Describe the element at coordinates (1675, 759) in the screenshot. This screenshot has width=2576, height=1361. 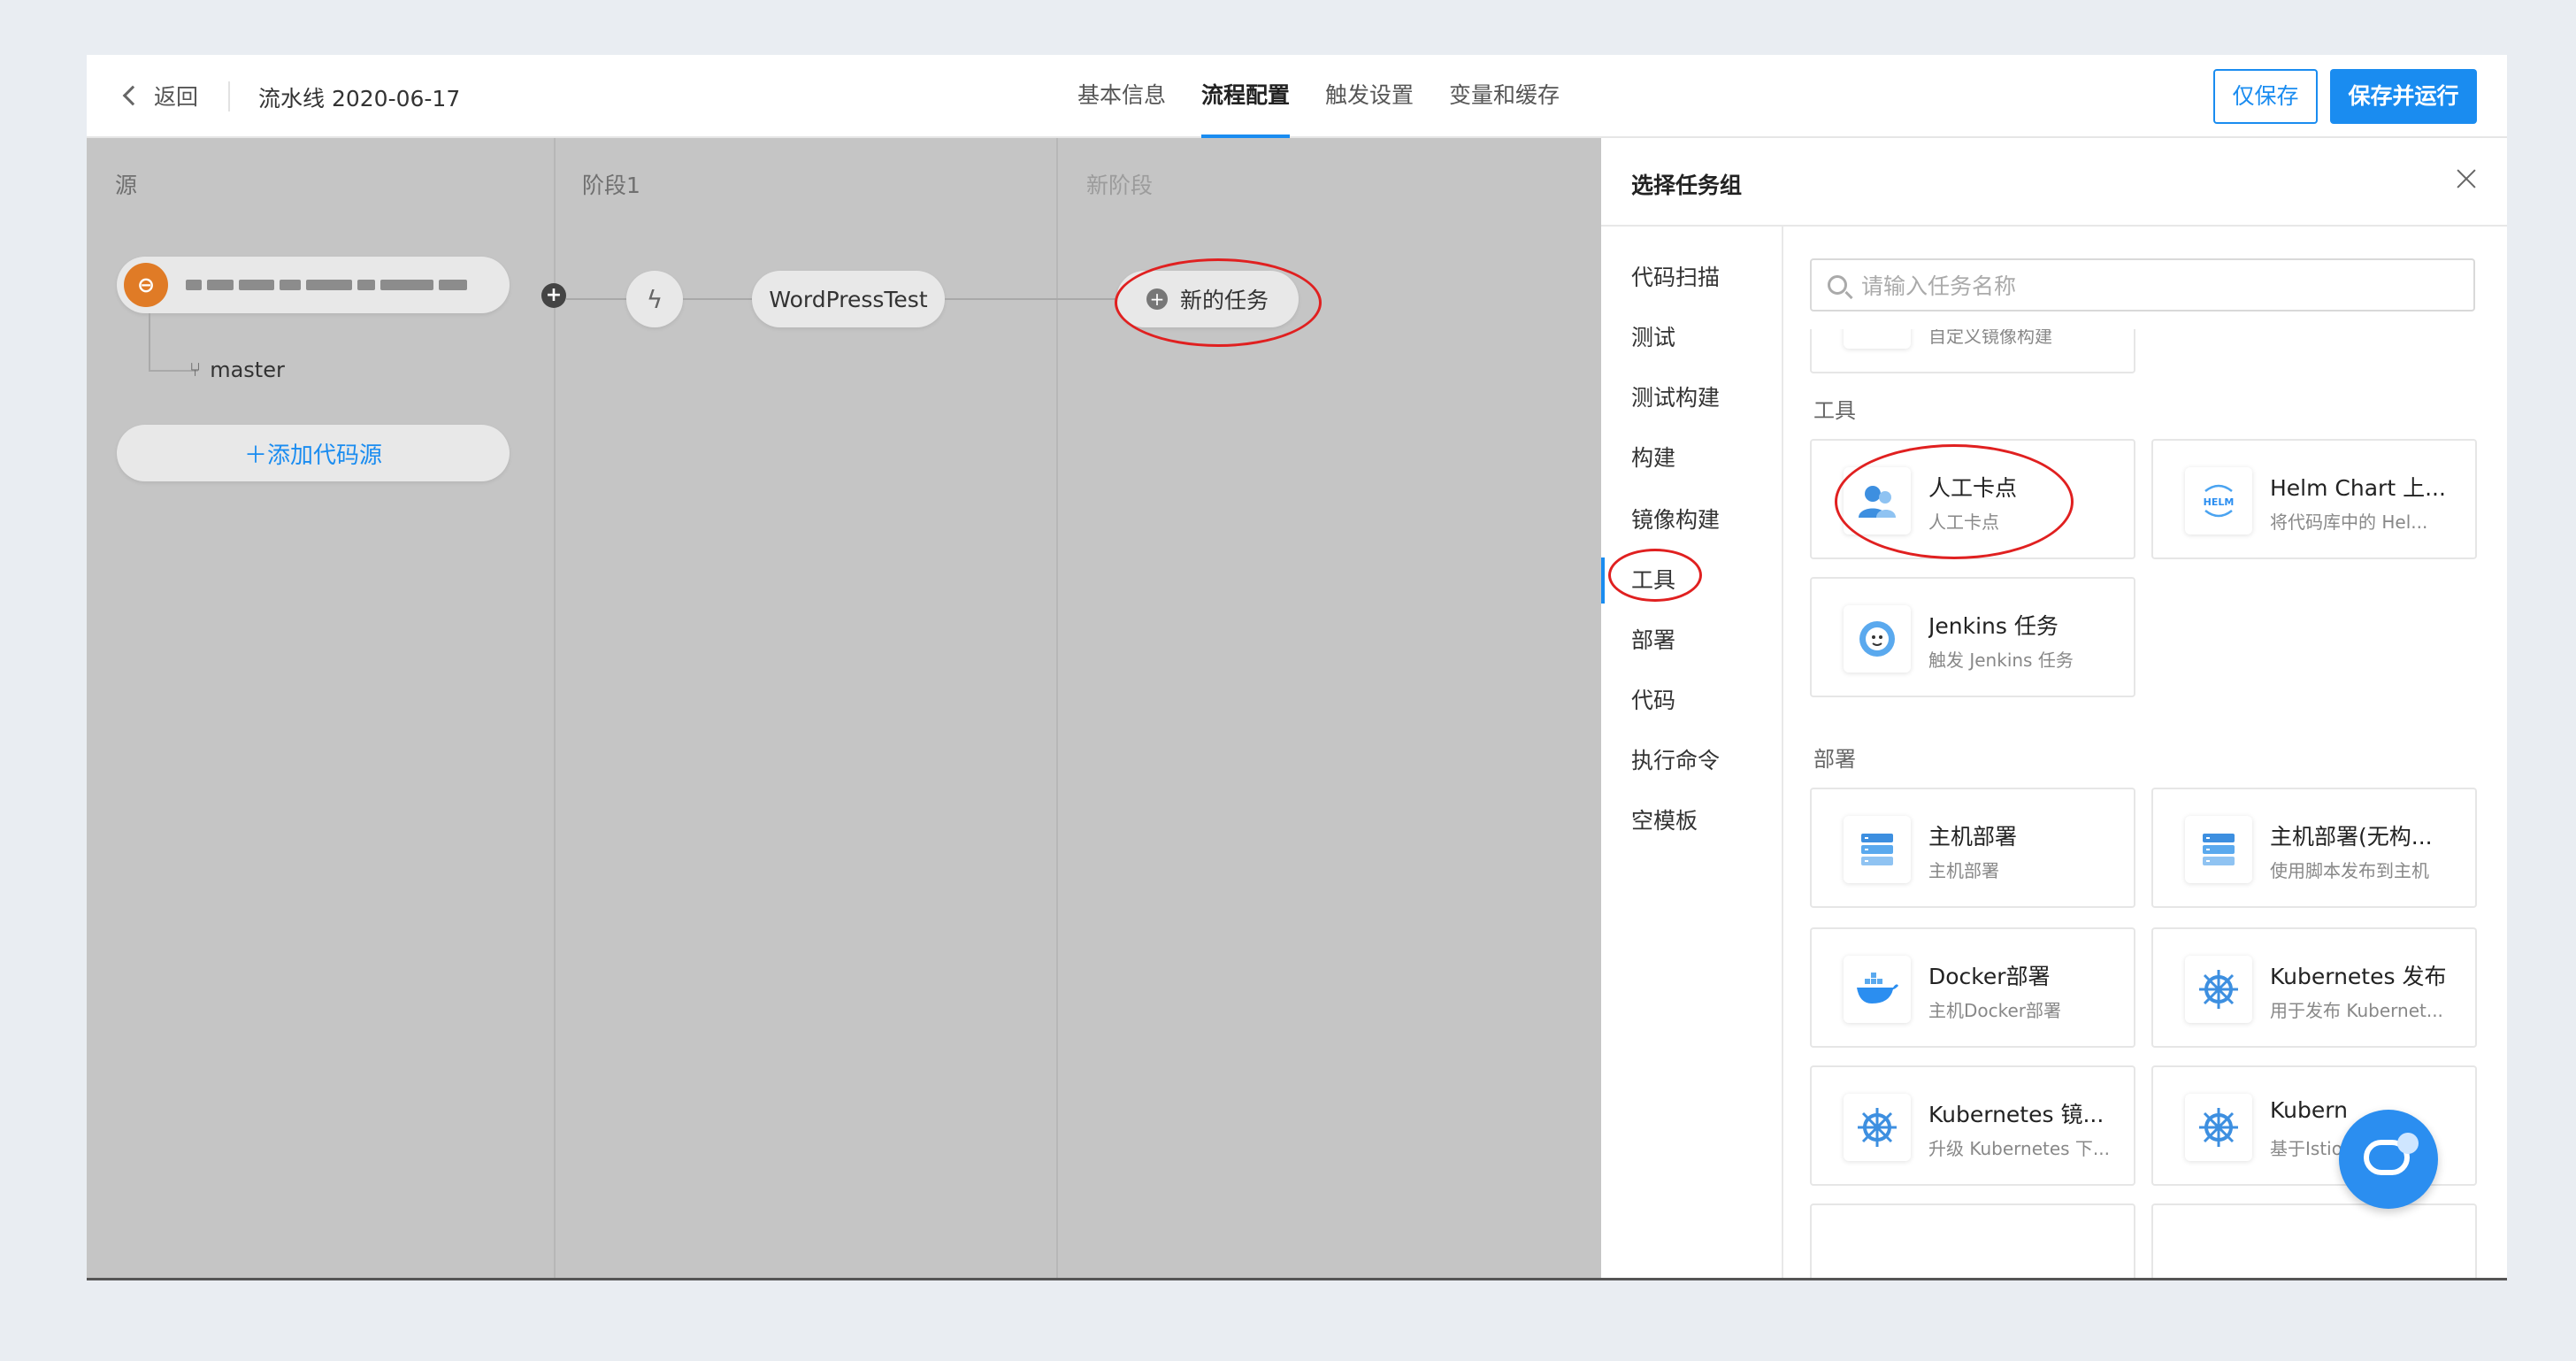
I see `category-exec-command: 执行命令` at that location.